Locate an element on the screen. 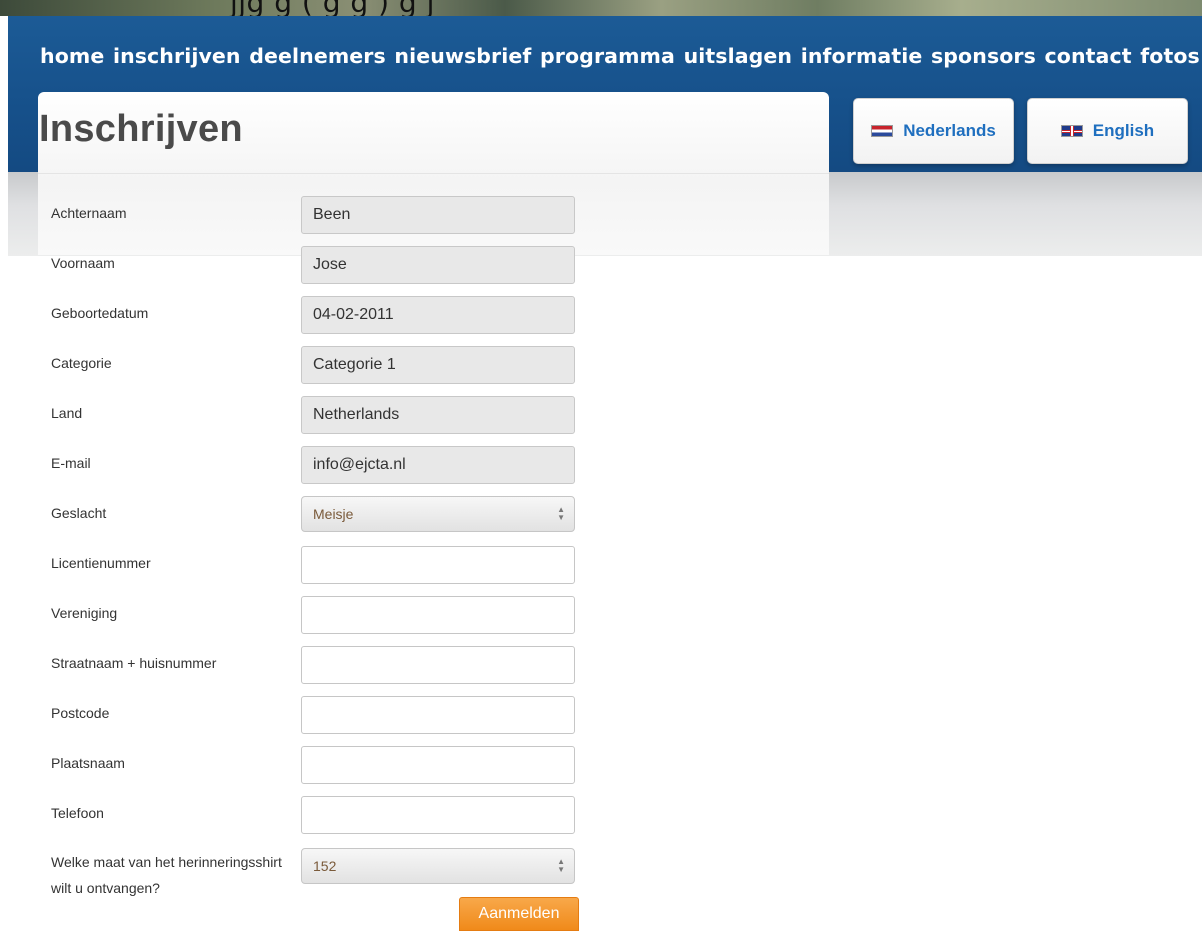 Image resolution: width=1202 pixels, height=931 pixels. nav-contact: contact is located at coordinates (1088, 58).